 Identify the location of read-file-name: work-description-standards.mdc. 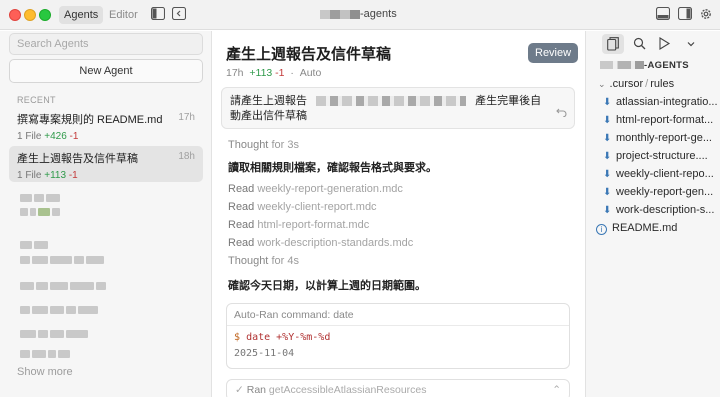
(335, 243).